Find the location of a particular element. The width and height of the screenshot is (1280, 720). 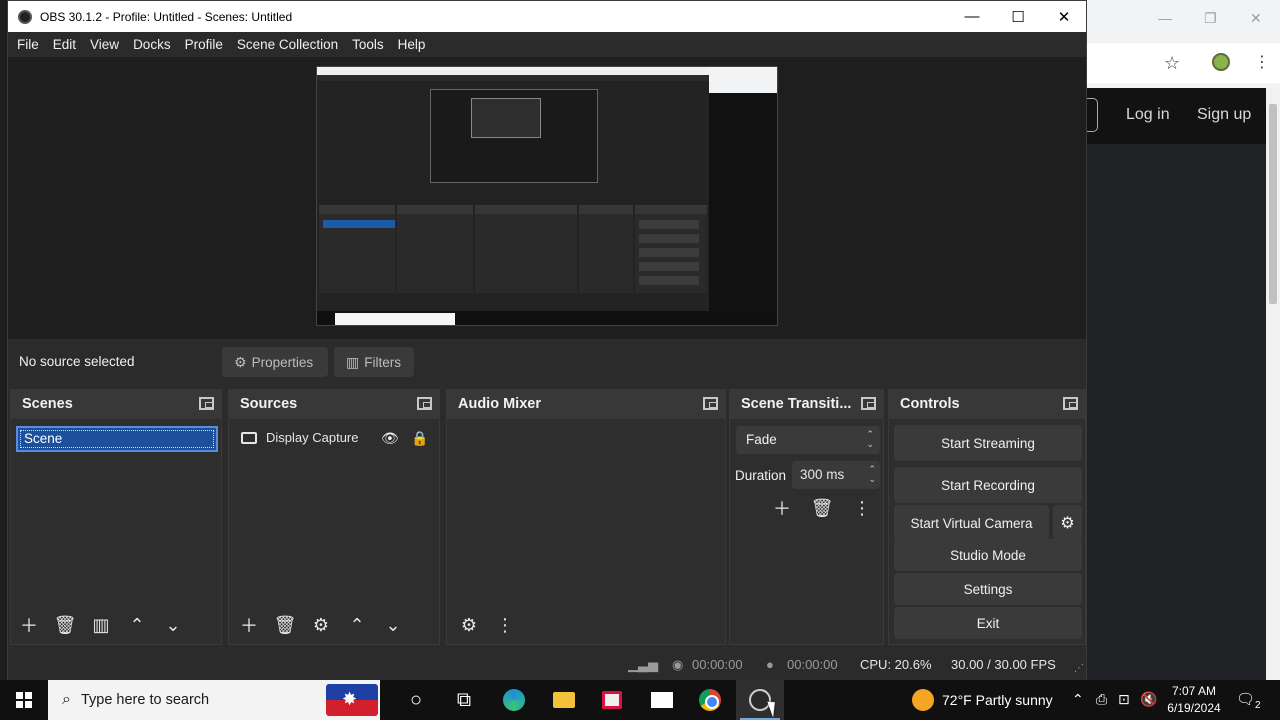

transition-menu-icon: ⋮ is located at coordinates (862, 508).